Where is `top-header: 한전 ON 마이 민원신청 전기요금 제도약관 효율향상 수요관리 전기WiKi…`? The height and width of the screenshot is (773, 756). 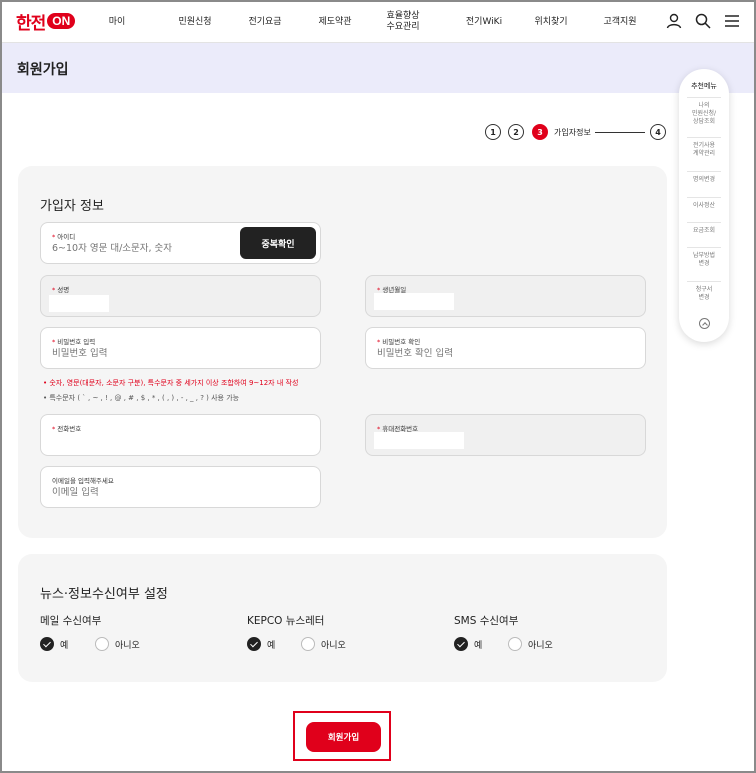 top-header: 한전 ON 마이 민원신청 전기요금 제도약관 효율향상 수요관리 전기WiKi… is located at coordinates (378, 22).